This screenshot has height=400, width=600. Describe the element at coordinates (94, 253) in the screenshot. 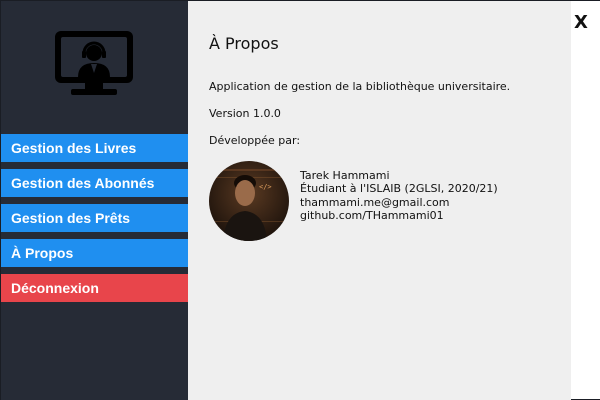

I see `nav-a-propos-button: À Propos` at that location.